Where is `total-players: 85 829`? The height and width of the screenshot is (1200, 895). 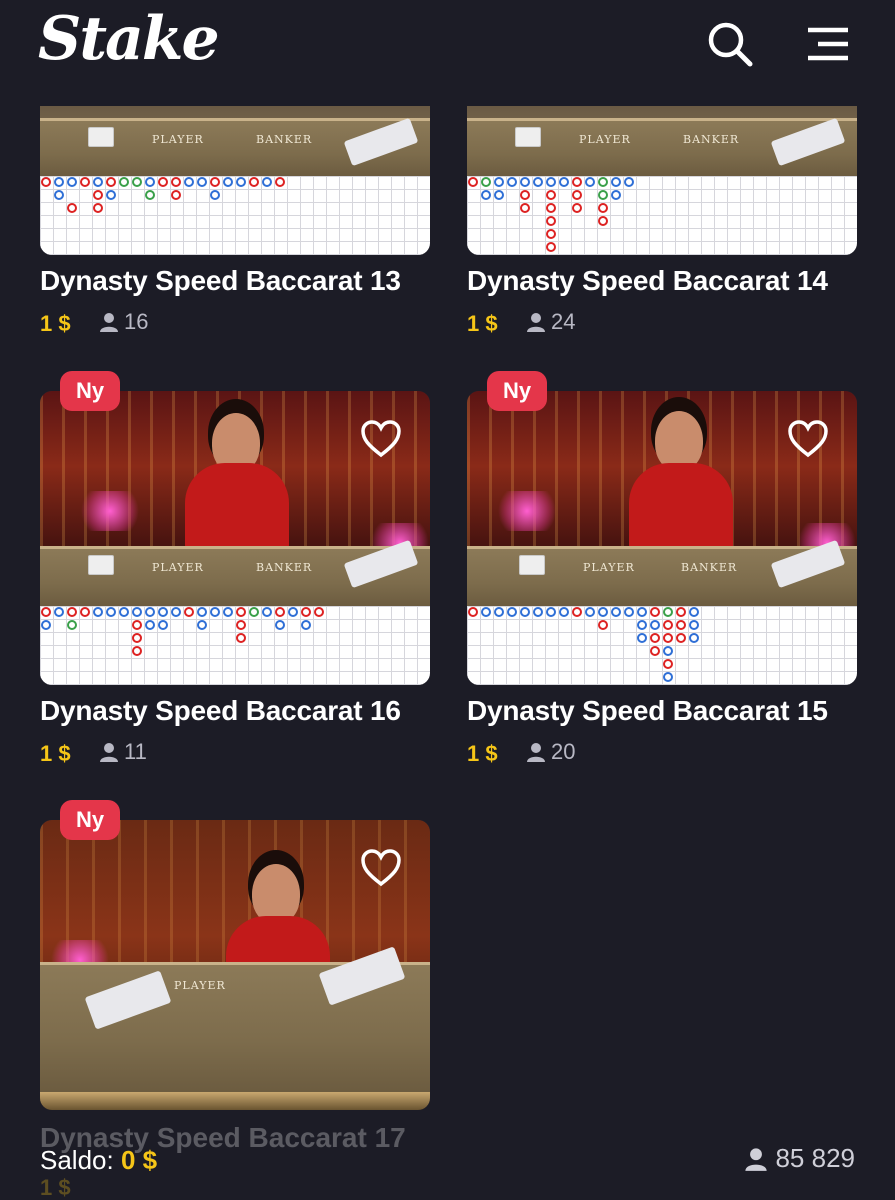
total-players: 85 829 is located at coordinates (799, 1158).